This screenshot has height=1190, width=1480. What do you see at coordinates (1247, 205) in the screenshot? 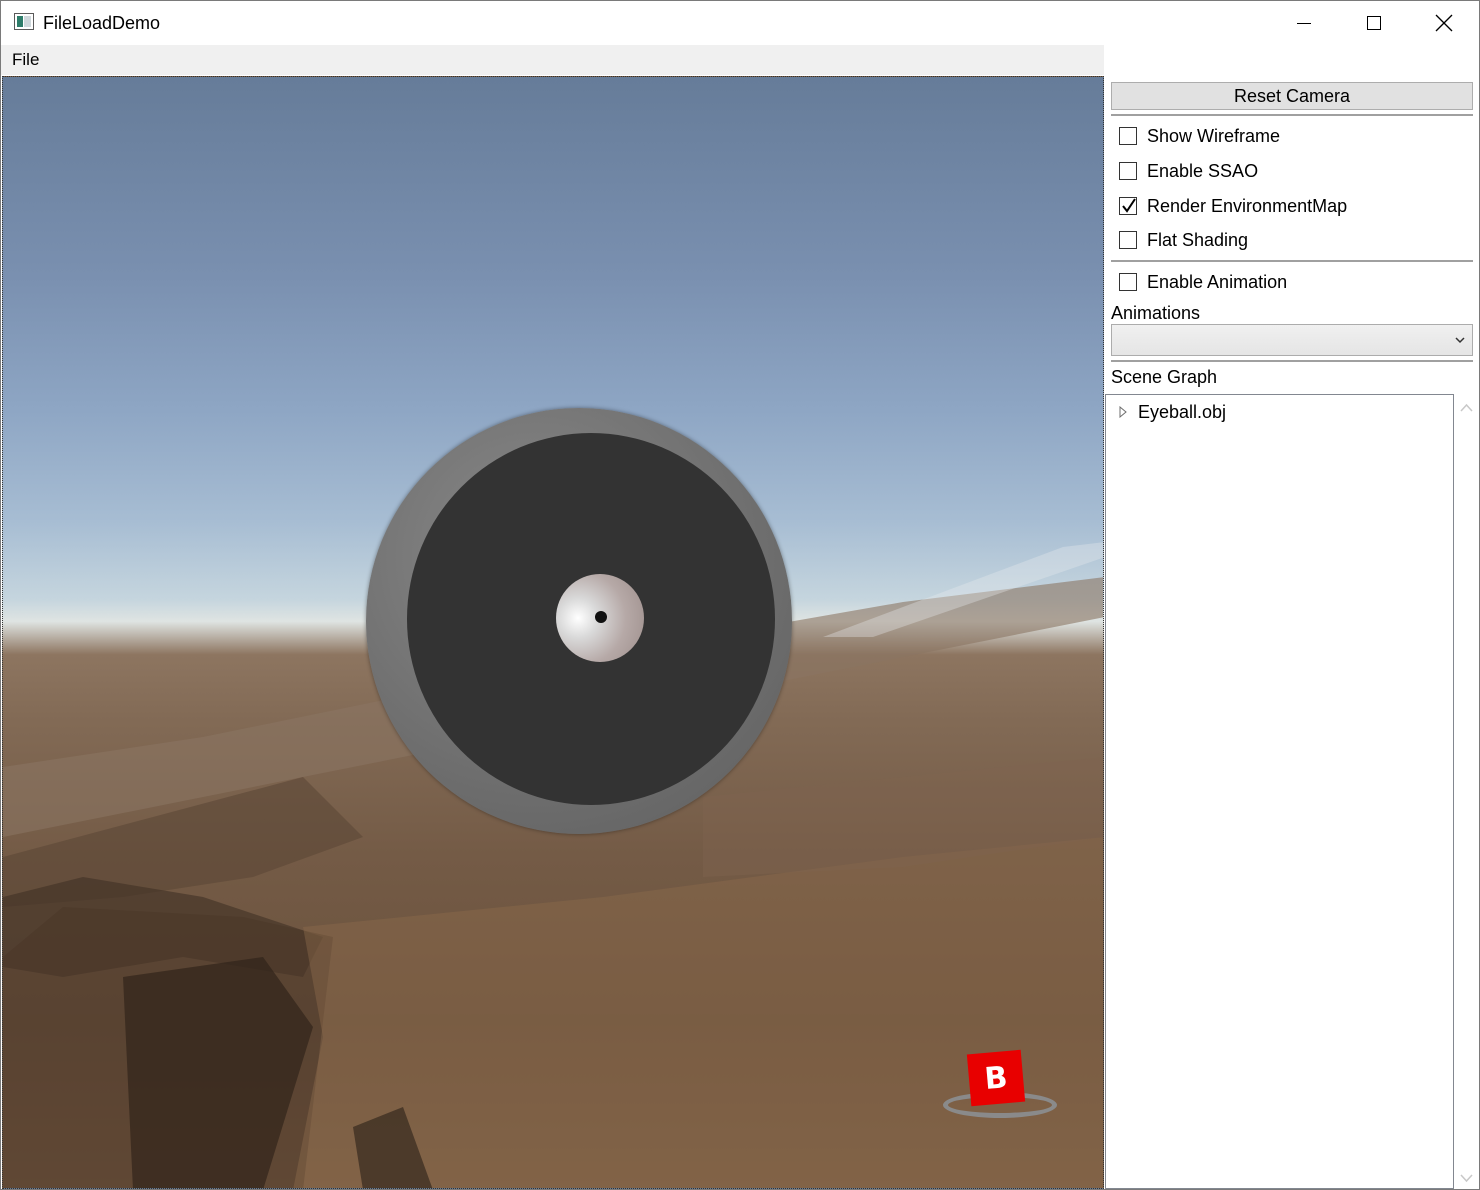
I see `checkbox-label: Render EnvironmentMap` at bounding box center [1247, 205].